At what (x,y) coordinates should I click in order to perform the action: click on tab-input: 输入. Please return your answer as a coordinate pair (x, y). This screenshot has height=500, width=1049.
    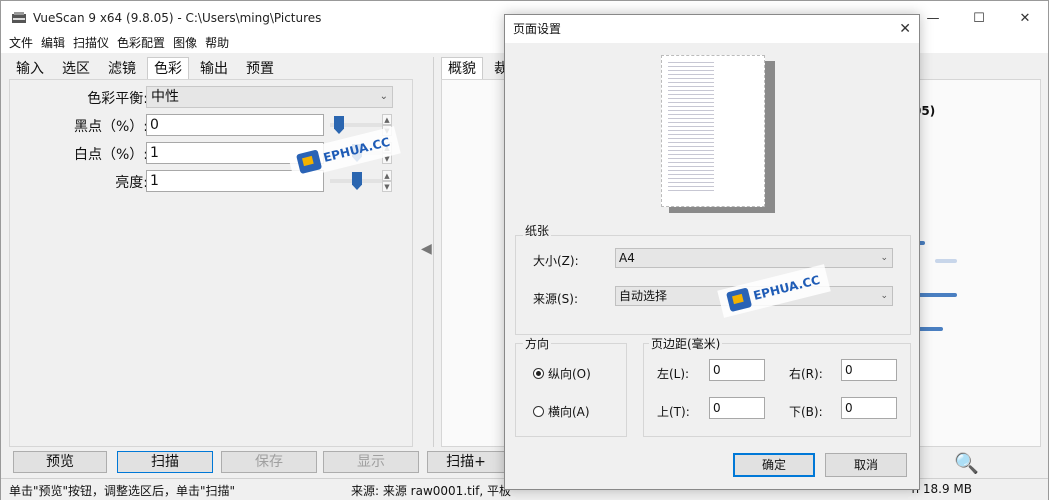
    Looking at the image, I should click on (30, 68).